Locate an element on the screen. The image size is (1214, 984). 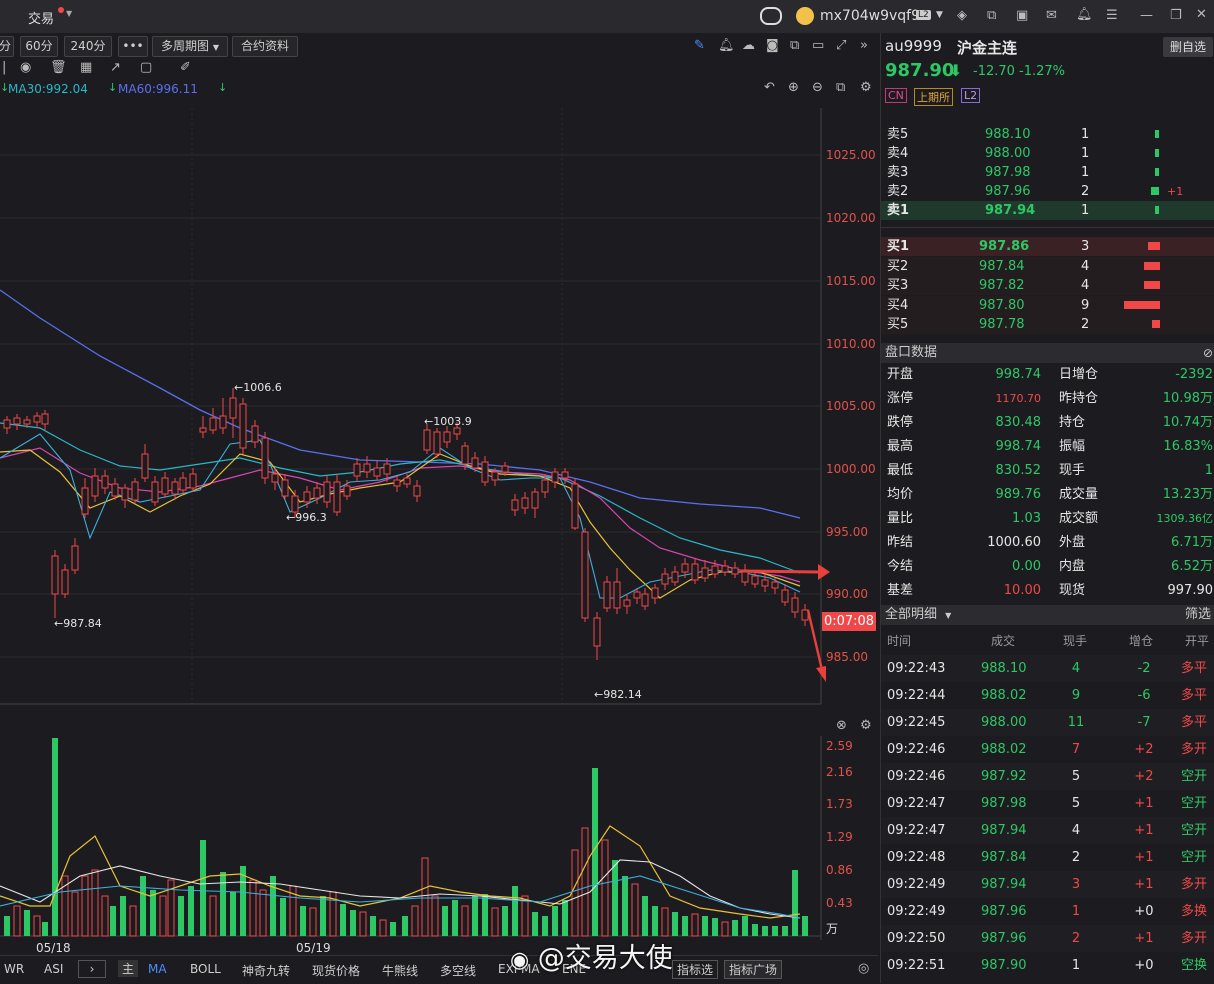
trade-row: 09:22:43 988.10 4 -2 多平 is located at coordinates (1047, 668).